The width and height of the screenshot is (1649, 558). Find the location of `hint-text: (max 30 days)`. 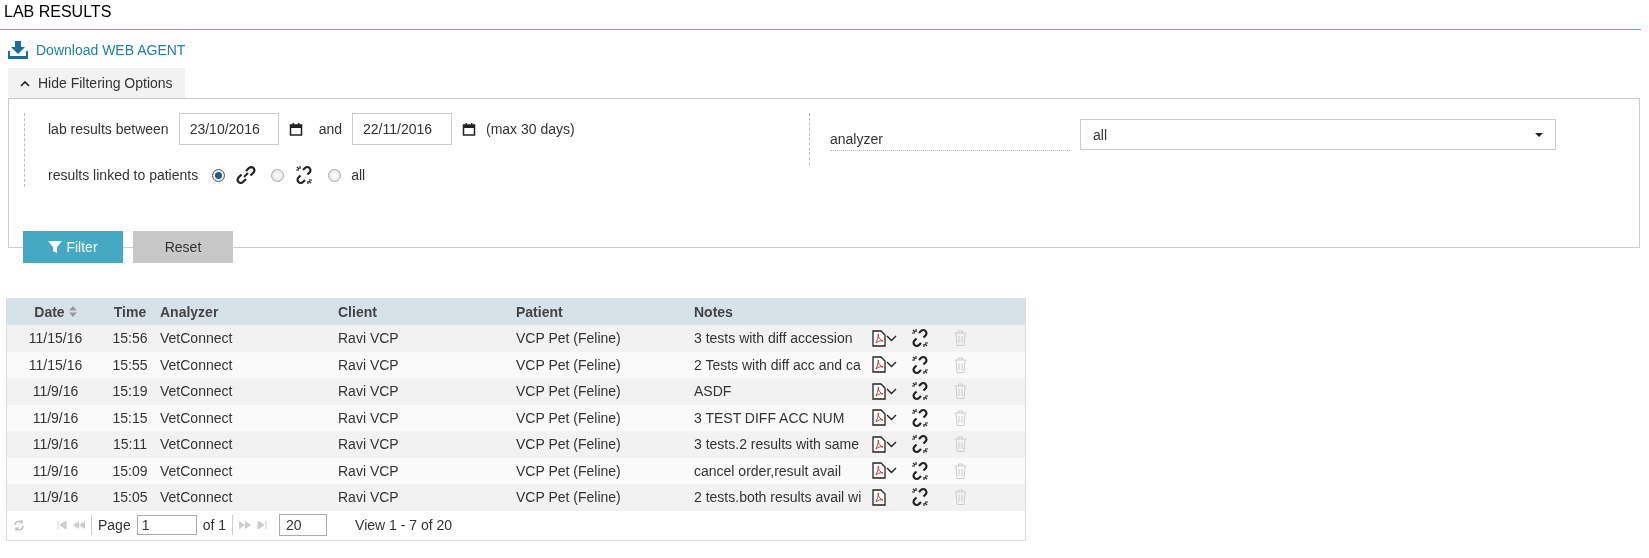

hint-text: (max 30 days) is located at coordinates (530, 129).